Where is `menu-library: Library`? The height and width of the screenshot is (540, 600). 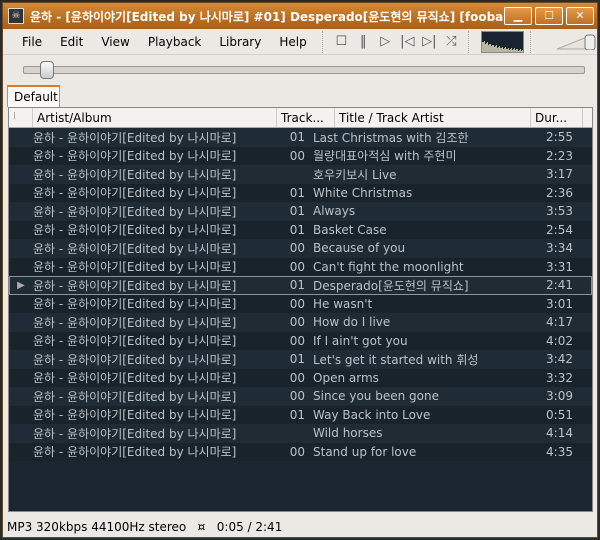
menu-library: Library is located at coordinates (240, 42).